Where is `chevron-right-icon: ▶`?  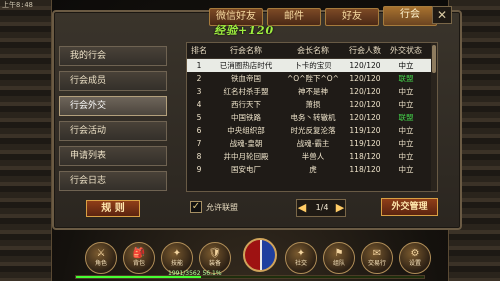
chevron-right-icon: ▶ is located at coordinates (340, 208).